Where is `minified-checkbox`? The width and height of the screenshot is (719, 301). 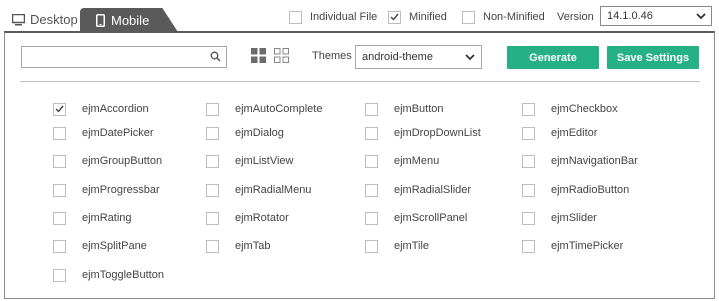 minified-checkbox is located at coordinates (394, 17).